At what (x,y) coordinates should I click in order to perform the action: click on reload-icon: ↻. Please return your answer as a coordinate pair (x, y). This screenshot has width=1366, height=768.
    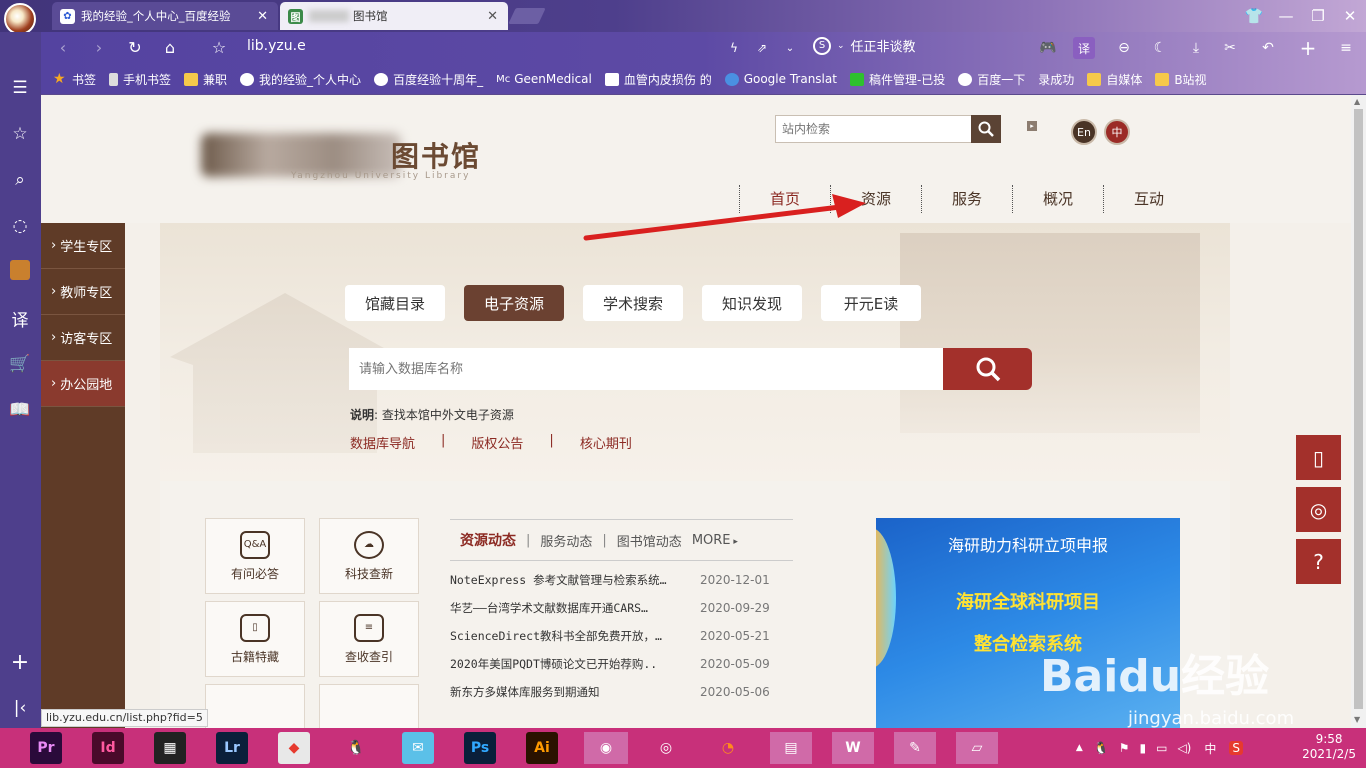
    Looking at the image, I should click on (135, 47).